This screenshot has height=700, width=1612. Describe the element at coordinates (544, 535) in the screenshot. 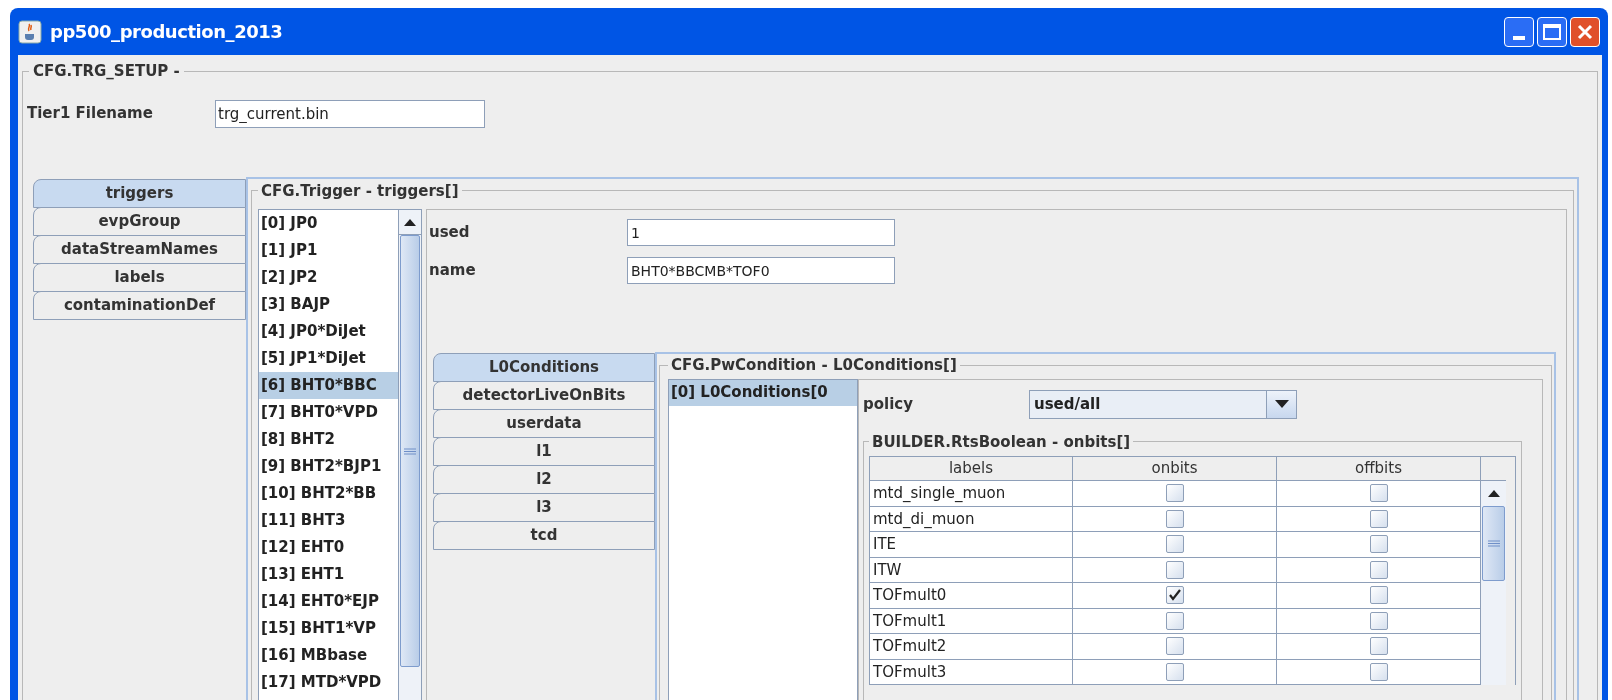

I see `tab: tcd` at that location.